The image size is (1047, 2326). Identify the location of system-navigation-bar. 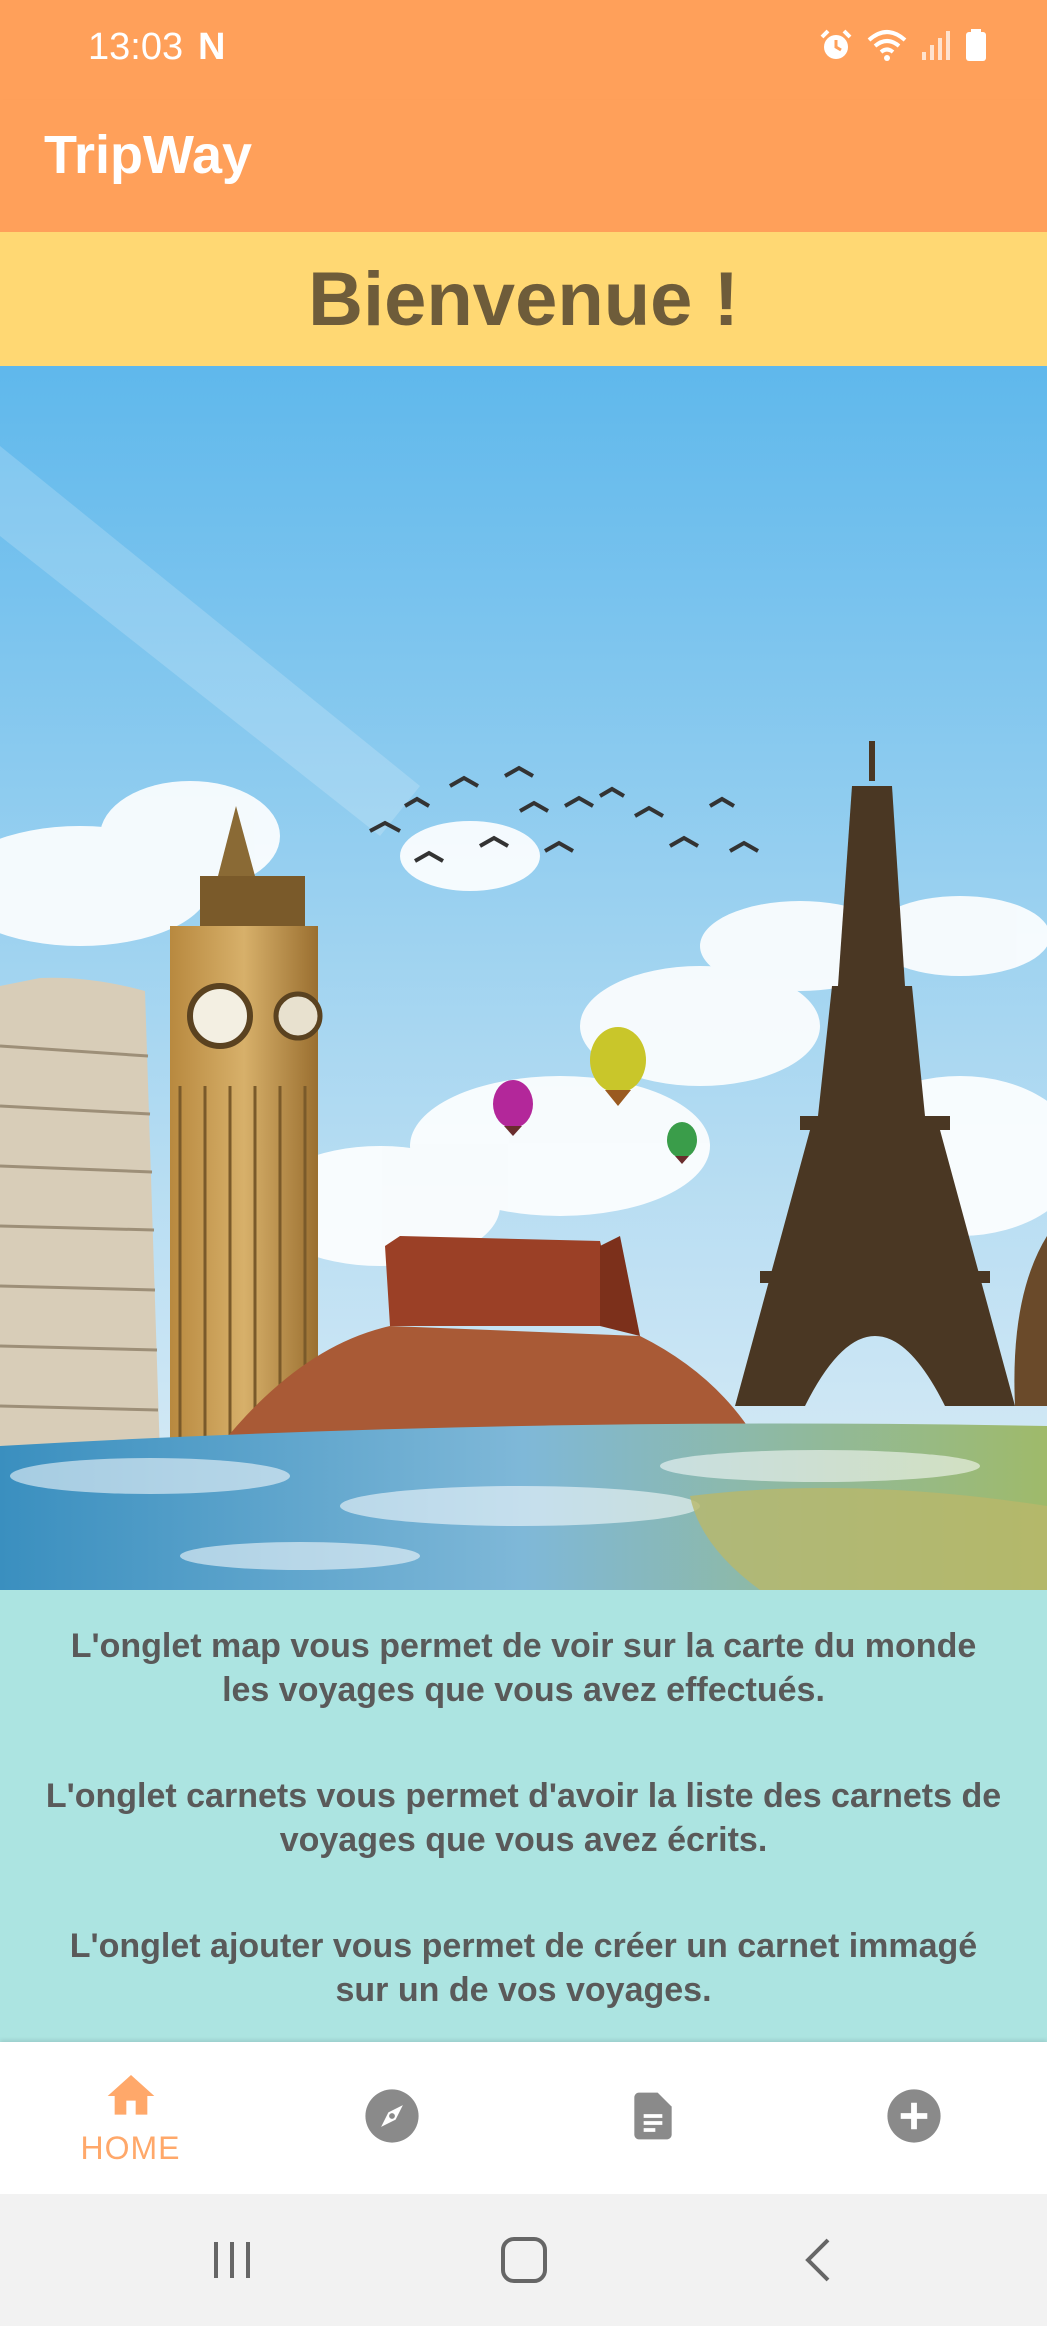
(523, 2260).